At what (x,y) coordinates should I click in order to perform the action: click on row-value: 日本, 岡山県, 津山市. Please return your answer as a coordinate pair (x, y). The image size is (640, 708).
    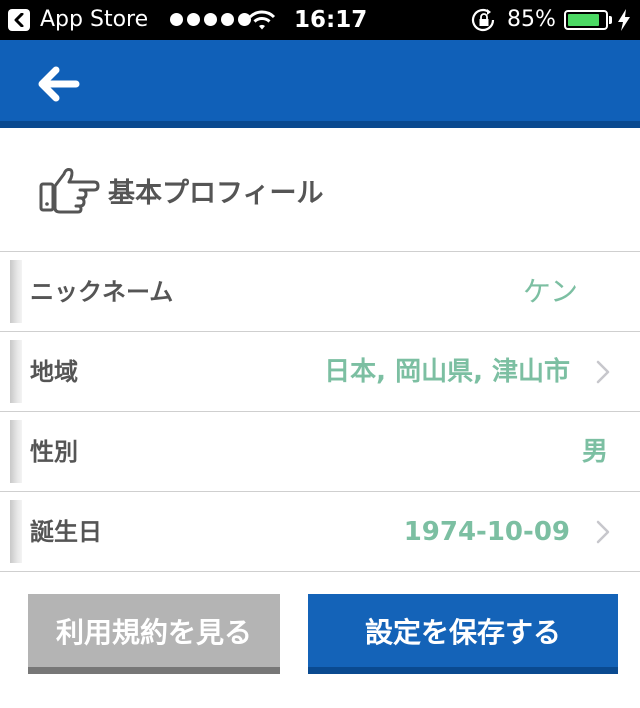
    Looking at the image, I should click on (447, 372).